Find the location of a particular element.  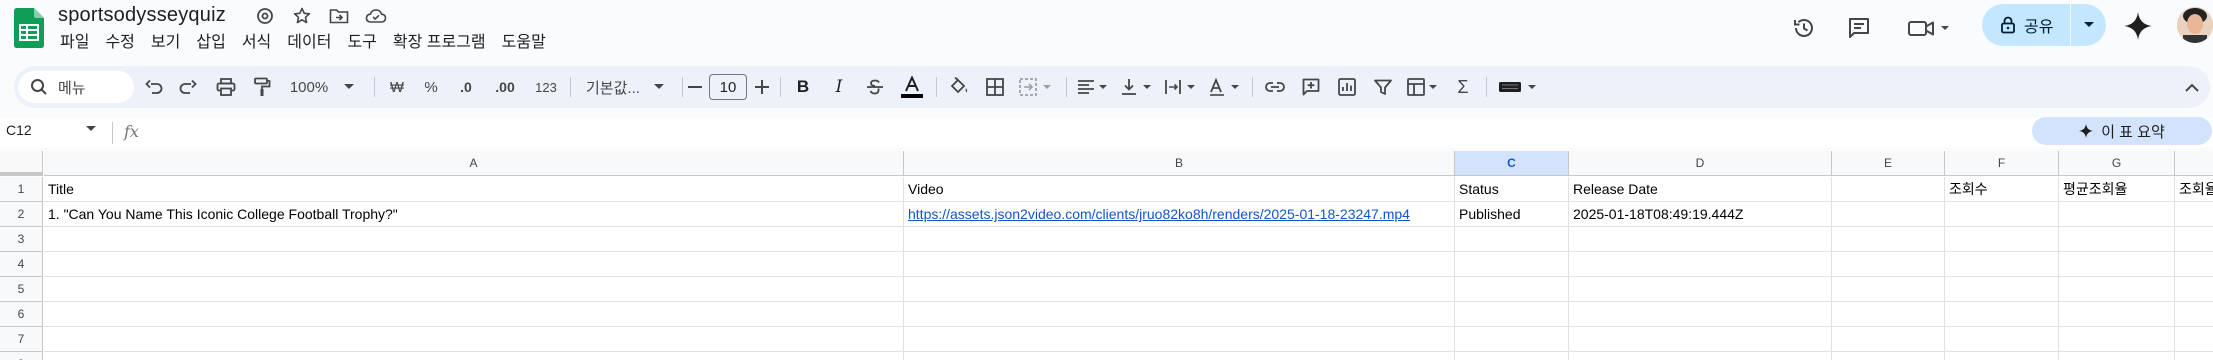

column-header-a: A is located at coordinates (474, 163).